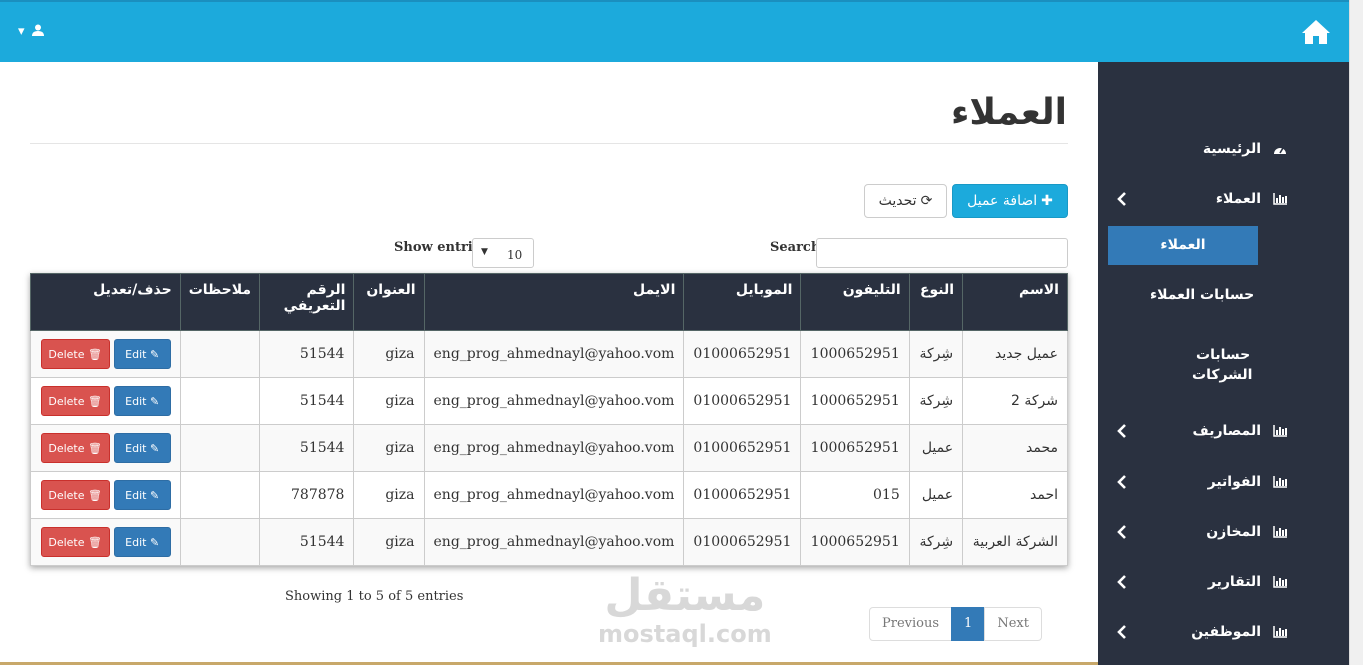  What do you see at coordinates (936, 401) in the screenshot?
I see `type-cell: شِركة` at bounding box center [936, 401].